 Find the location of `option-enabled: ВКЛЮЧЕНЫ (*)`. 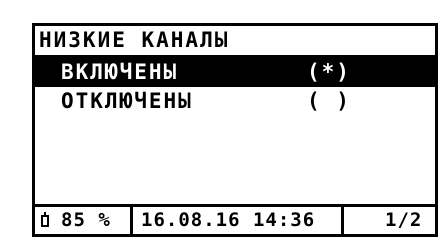

option-enabled: ВКЛЮЧЕНЫ (*) is located at coordinates (235, 72).